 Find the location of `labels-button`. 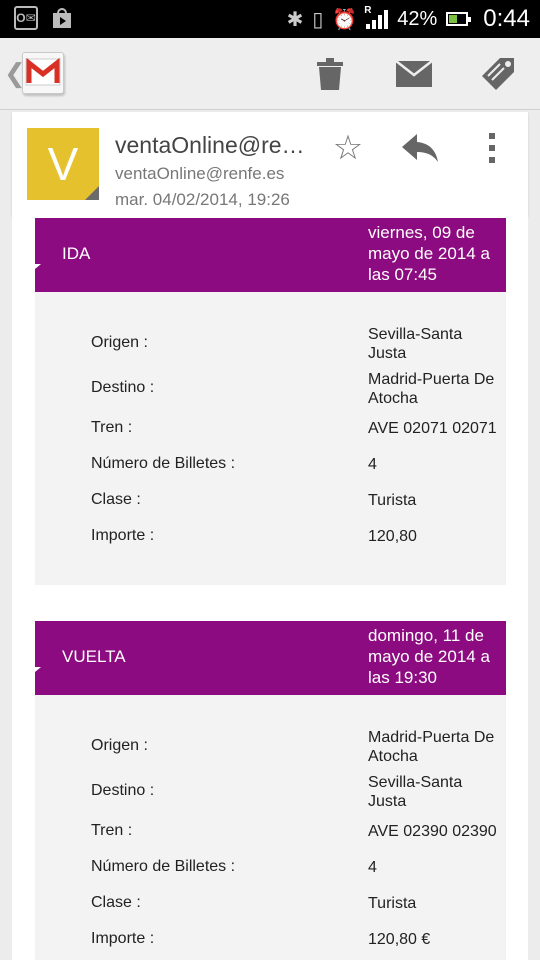

labels-button is located at coordinates (498, 74).